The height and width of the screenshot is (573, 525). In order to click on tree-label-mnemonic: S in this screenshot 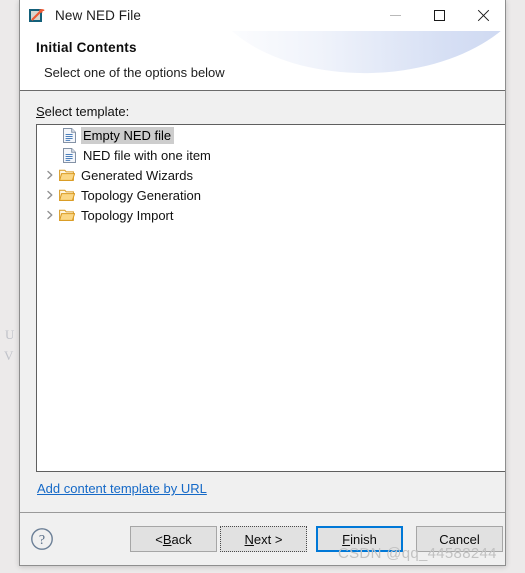, I will do `click(40, 111)`.